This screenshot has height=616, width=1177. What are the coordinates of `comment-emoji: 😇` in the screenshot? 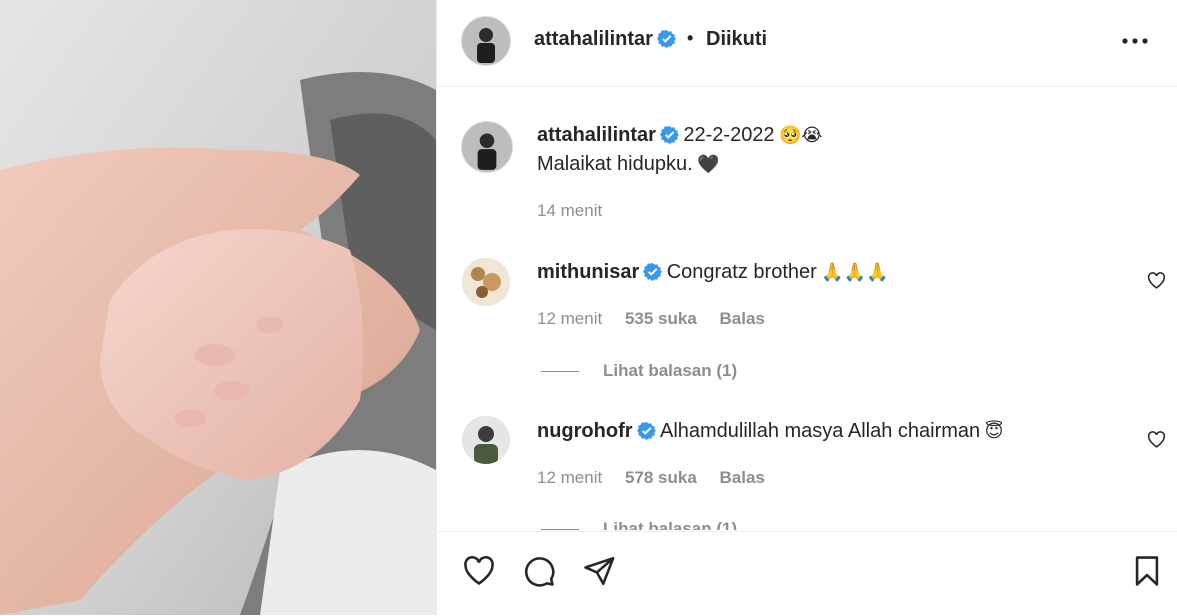 It's located at (994, 431).